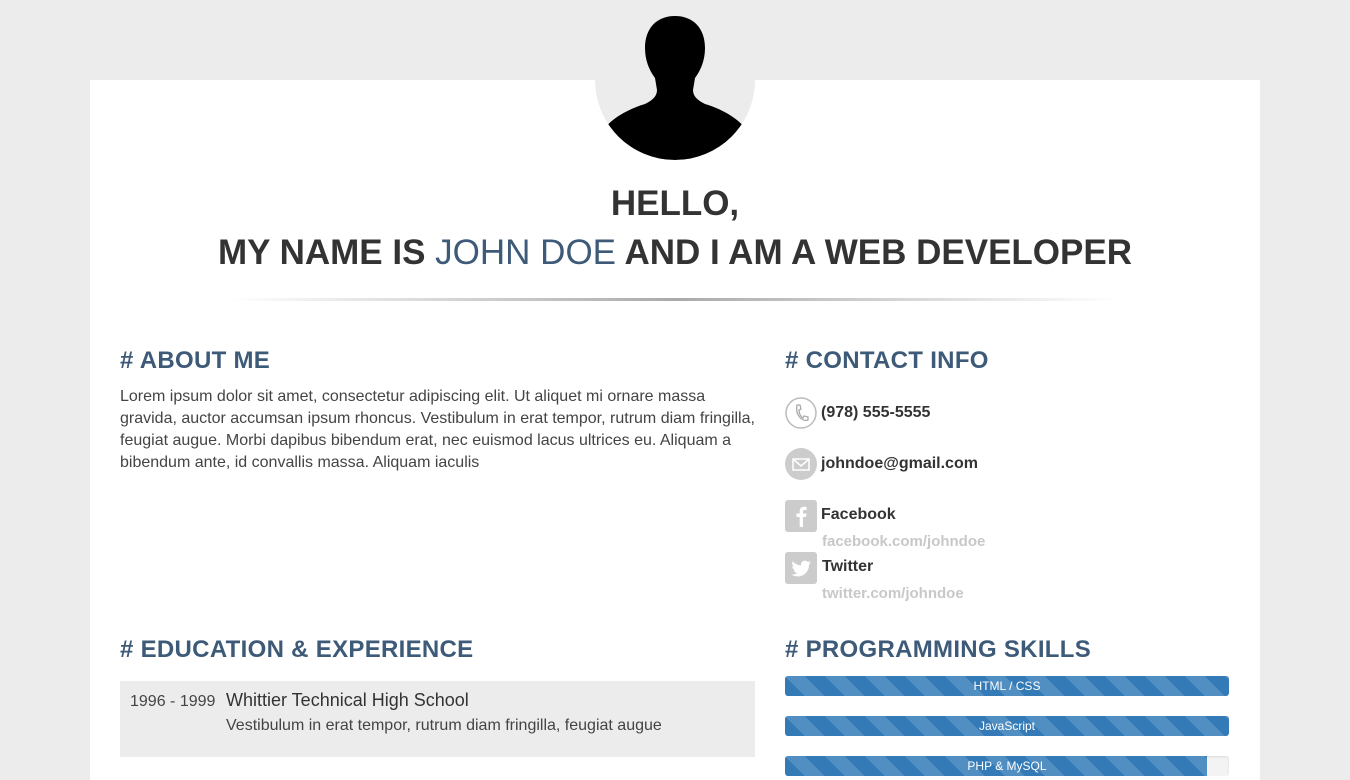 The height and width of the screenshot is (780, 1350). Describe the element at coordinates (675, 88) in the screenshot. I see `person-silhouette-icon` at that location.